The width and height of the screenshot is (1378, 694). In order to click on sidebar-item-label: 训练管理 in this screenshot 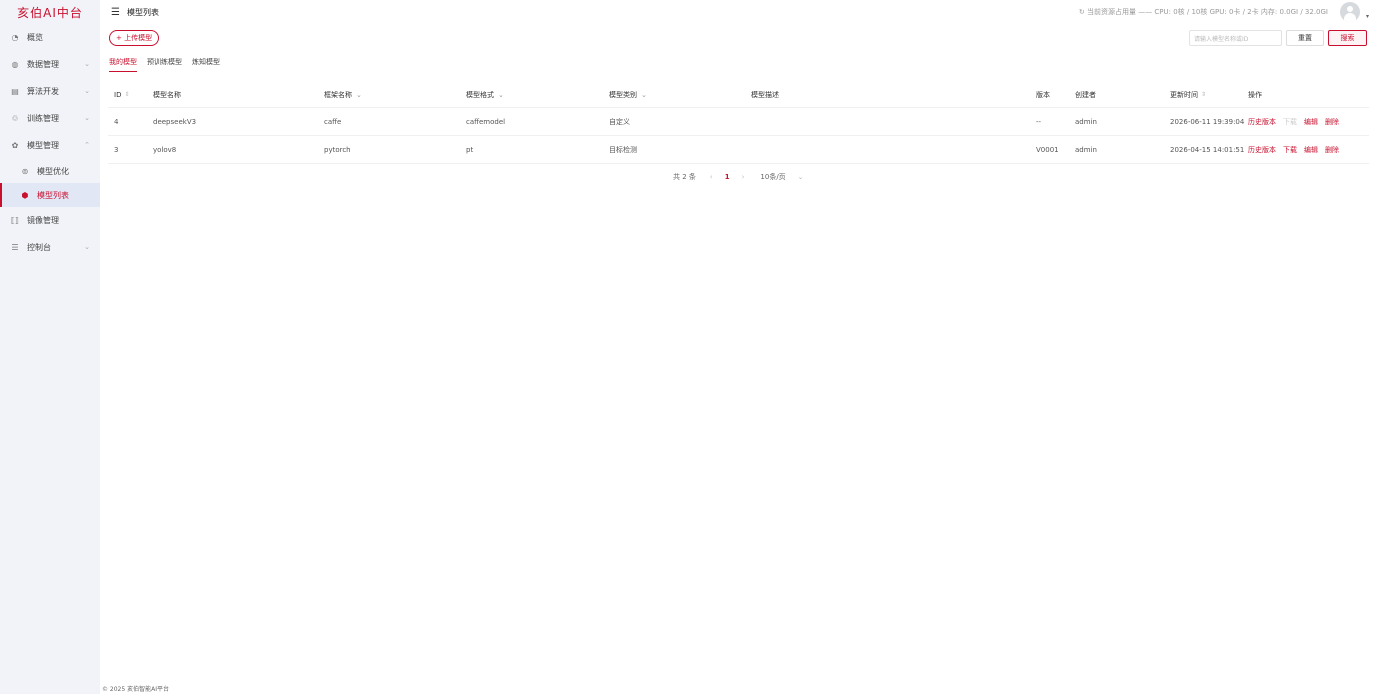, I will do `click(43, 118)`.